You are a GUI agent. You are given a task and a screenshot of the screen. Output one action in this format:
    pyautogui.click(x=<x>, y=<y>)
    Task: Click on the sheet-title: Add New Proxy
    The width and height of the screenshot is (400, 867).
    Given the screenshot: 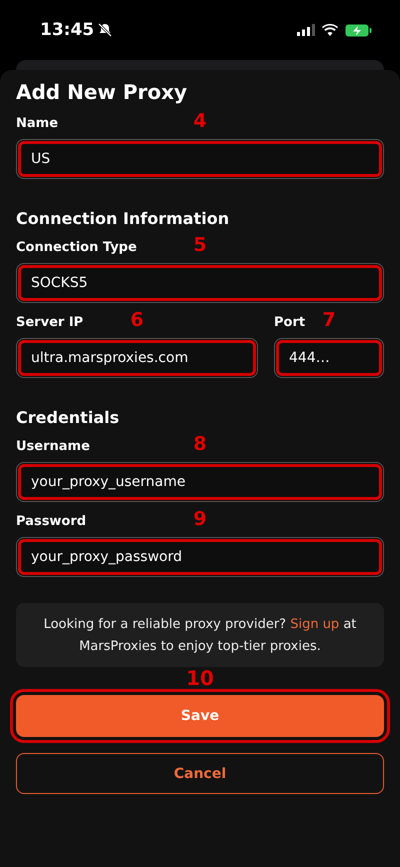 What is the action you would take?
    pyautogui.click(x=102, y=92)
    